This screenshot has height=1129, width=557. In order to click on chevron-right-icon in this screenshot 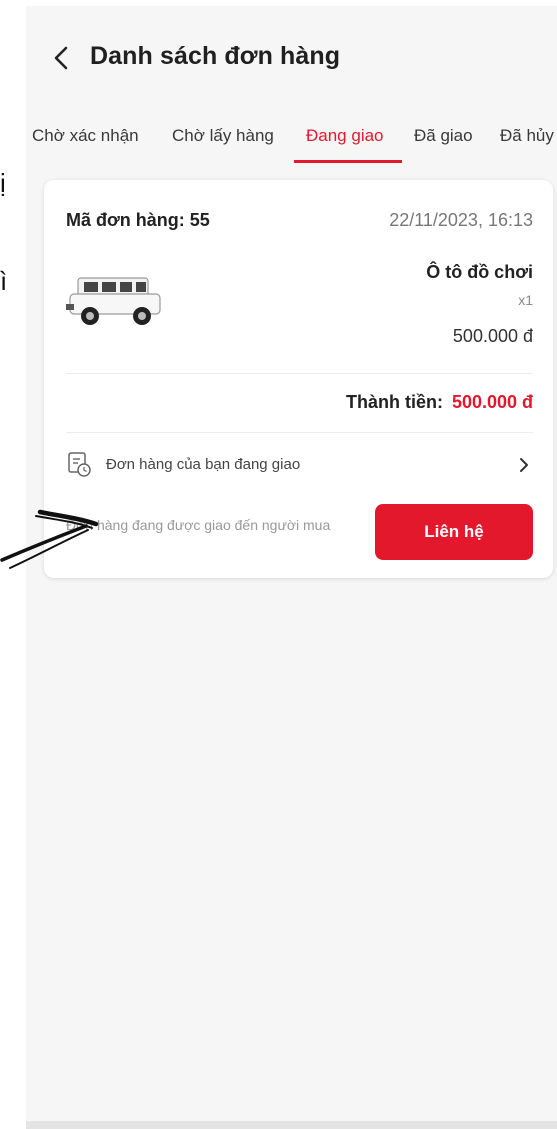, I will do `click(524, 465)`.